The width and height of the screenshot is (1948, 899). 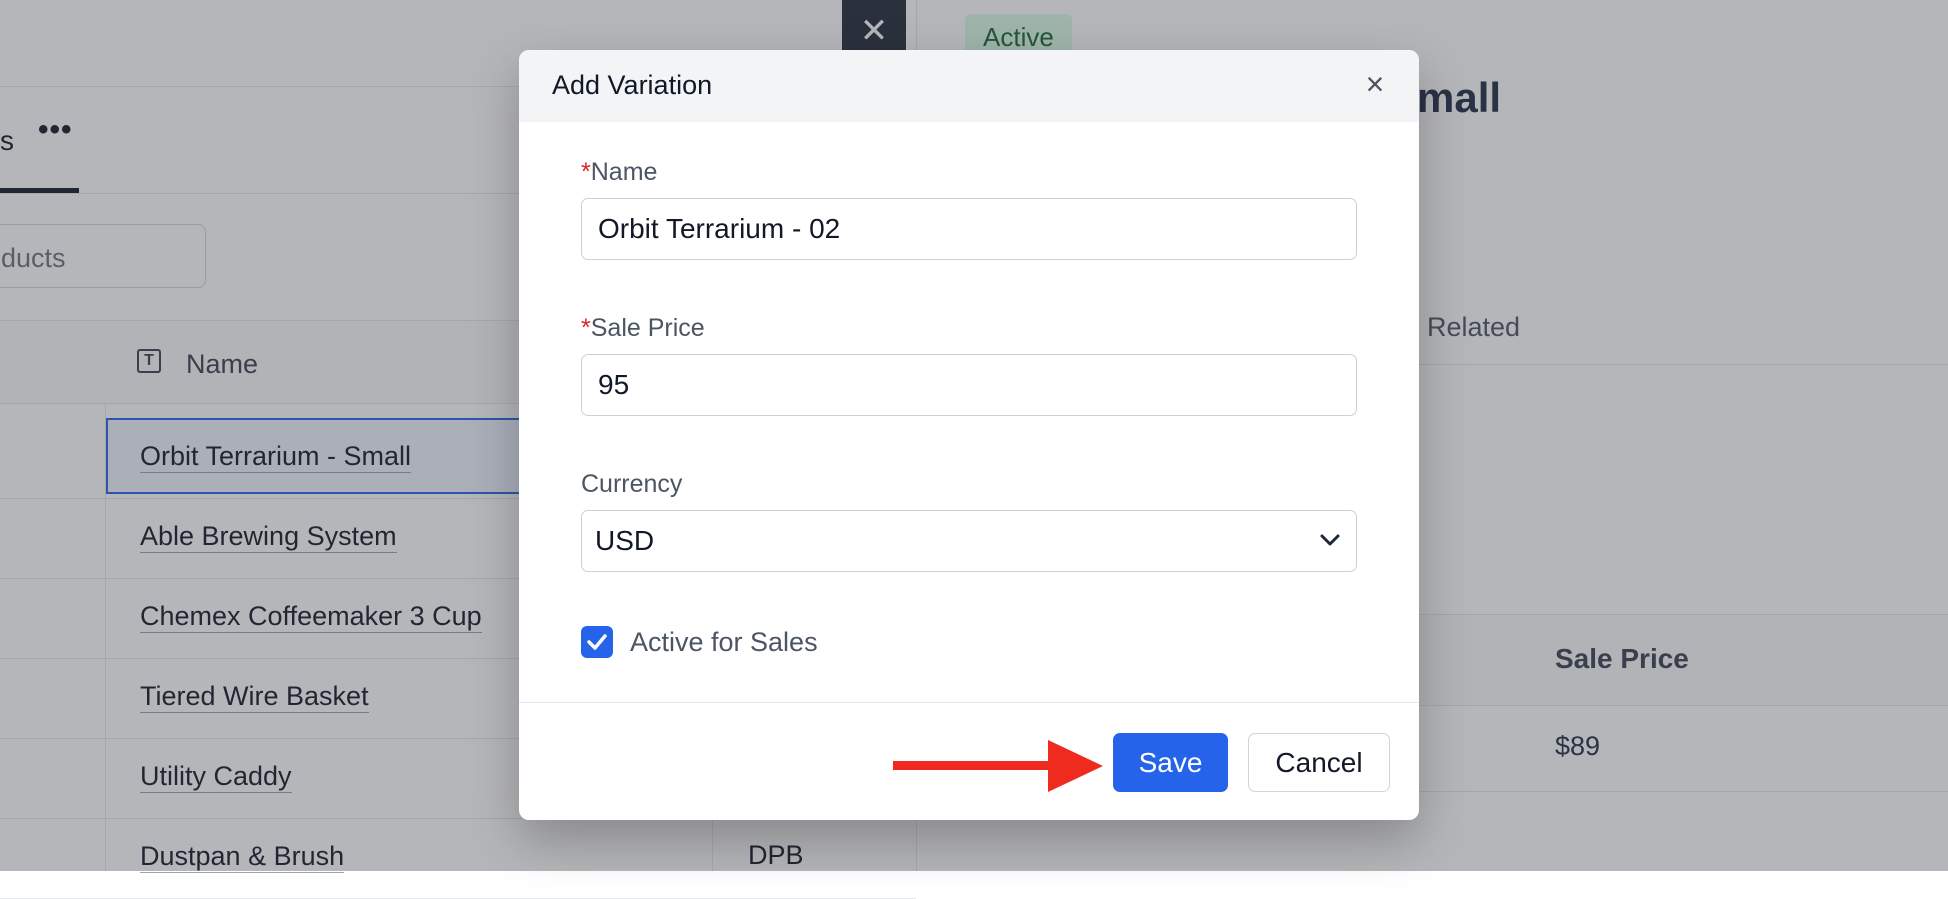 I want to click on active-for-sales-label: Active for Sales, so click(x=724, y=642).